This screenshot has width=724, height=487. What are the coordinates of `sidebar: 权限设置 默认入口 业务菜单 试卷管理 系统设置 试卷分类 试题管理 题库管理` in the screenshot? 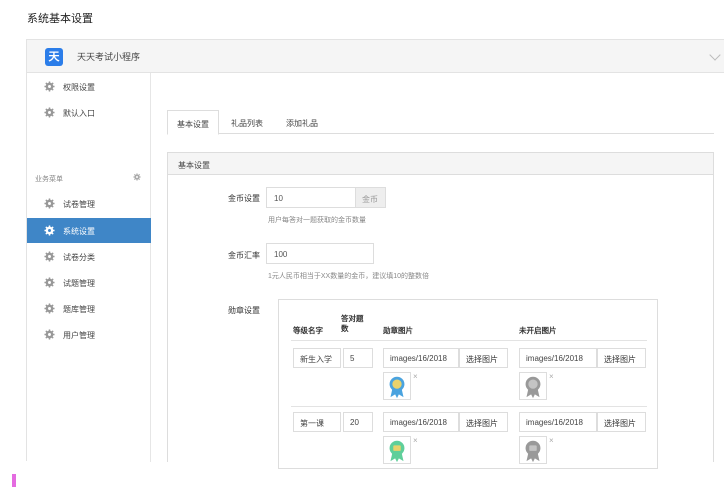 It's located at (89, 267).